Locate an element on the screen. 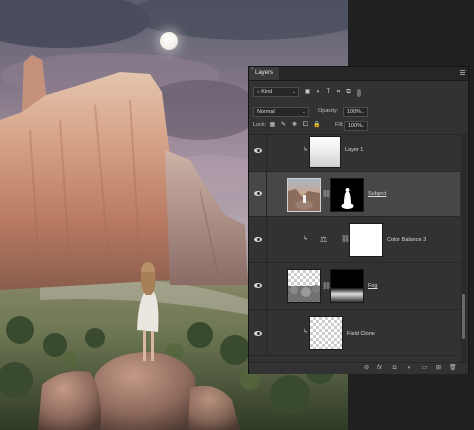  layer-row-color-balance-3: ↳ ⚖ ⛓ Color Balance 3 is located at coordinates (354, 240).